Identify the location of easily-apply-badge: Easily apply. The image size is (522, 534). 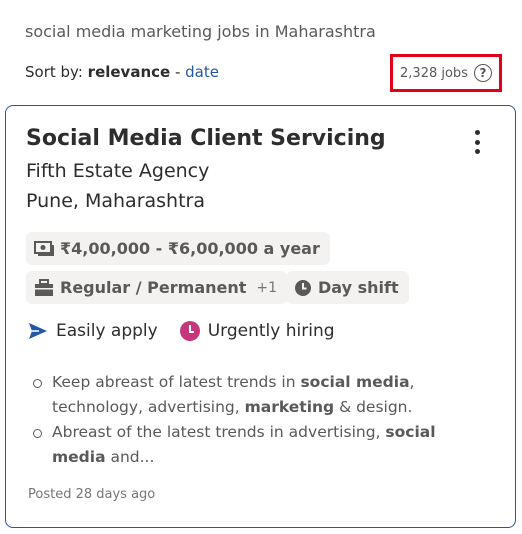
(93, 331).